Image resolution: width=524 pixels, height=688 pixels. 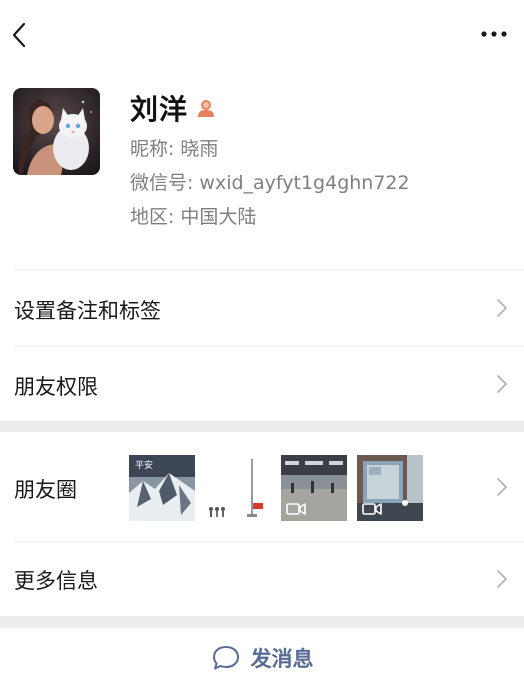 I want to click on more-dots-icon, so click(x=494, y=34).